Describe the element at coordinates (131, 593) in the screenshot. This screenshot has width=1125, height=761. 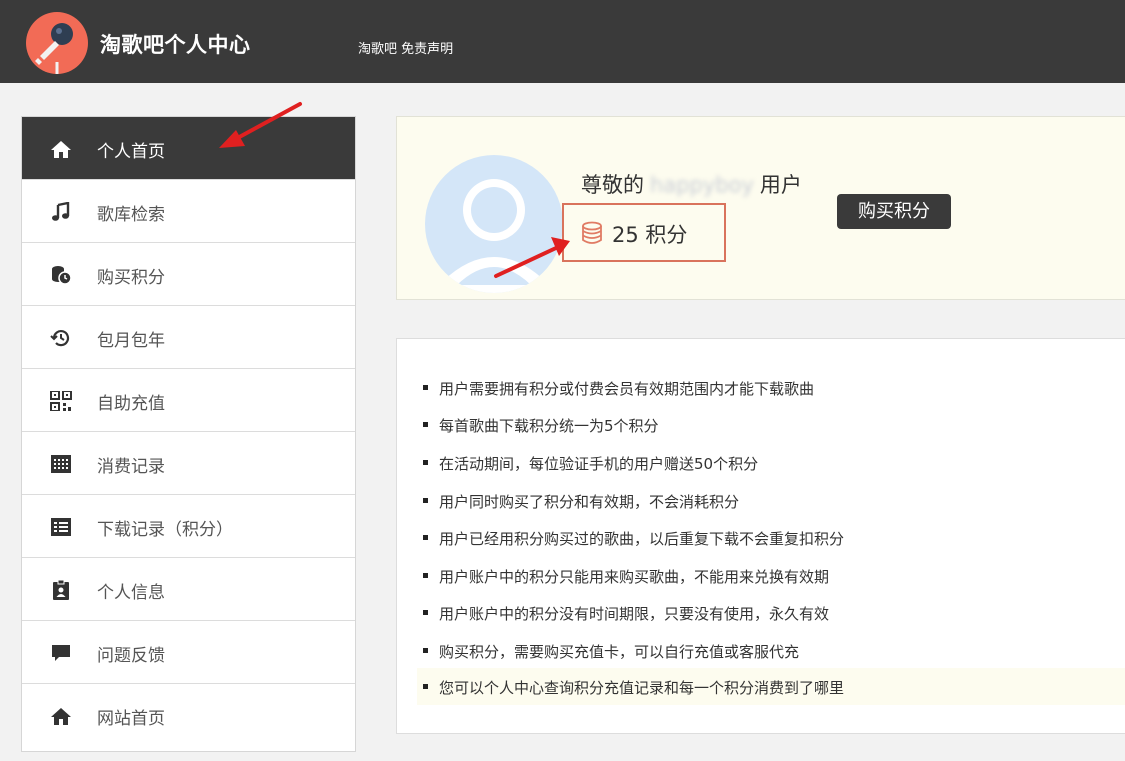
I see `sidebar-item-label: 个人信息` at that location.